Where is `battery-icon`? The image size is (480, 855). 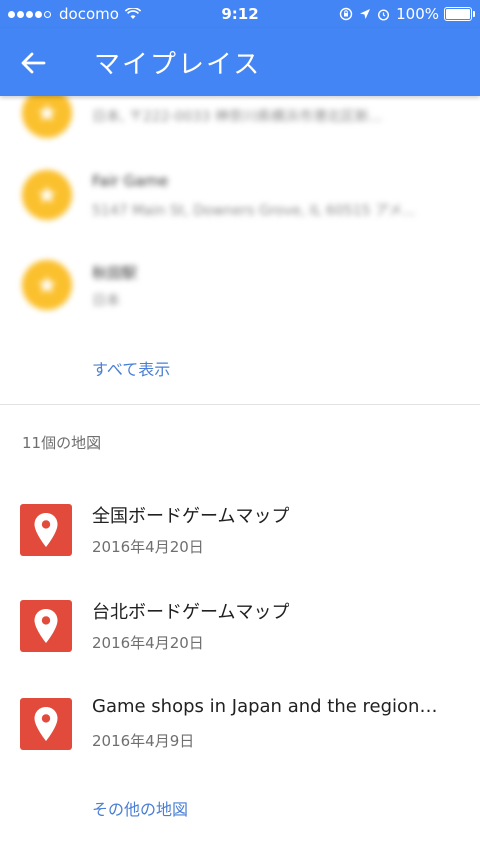 battery-icon is located at coordinates (459, 14).